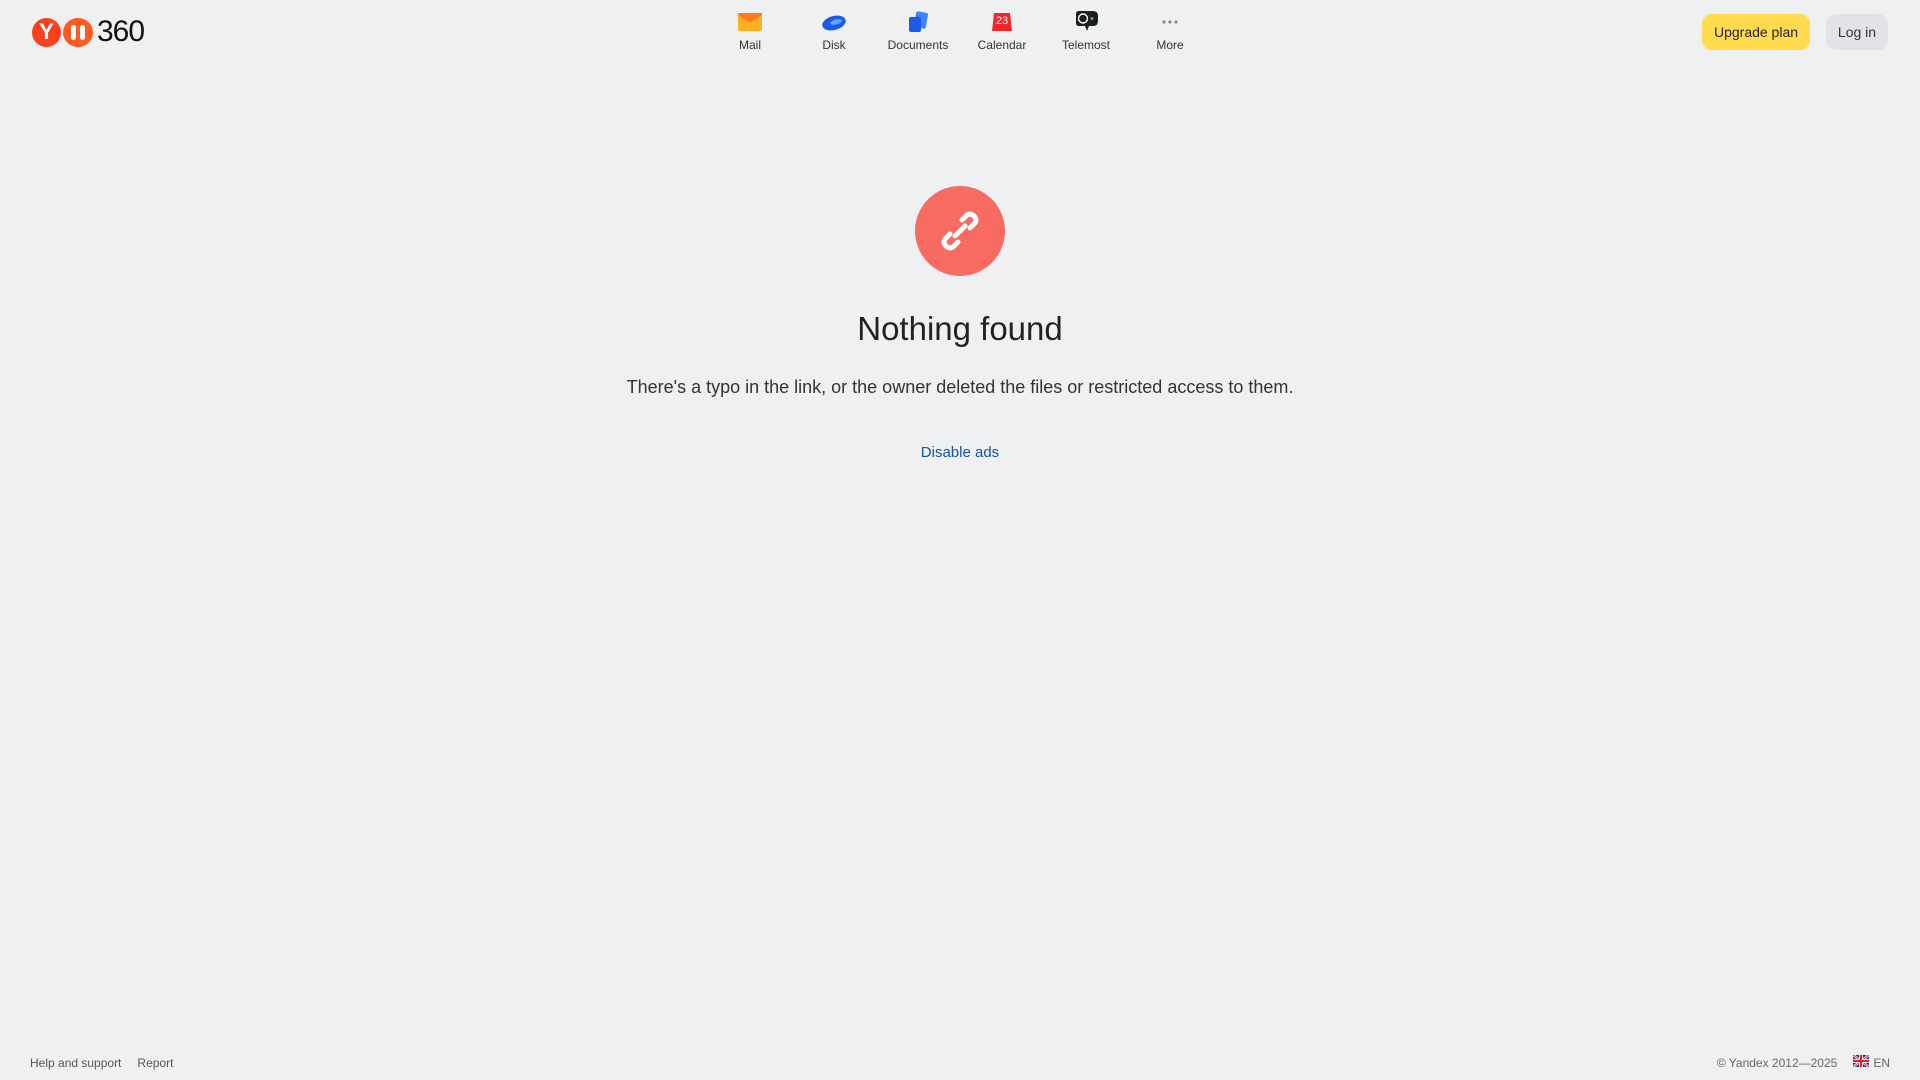  I want to click on calendar-icon: 23, so click(1002, 22).